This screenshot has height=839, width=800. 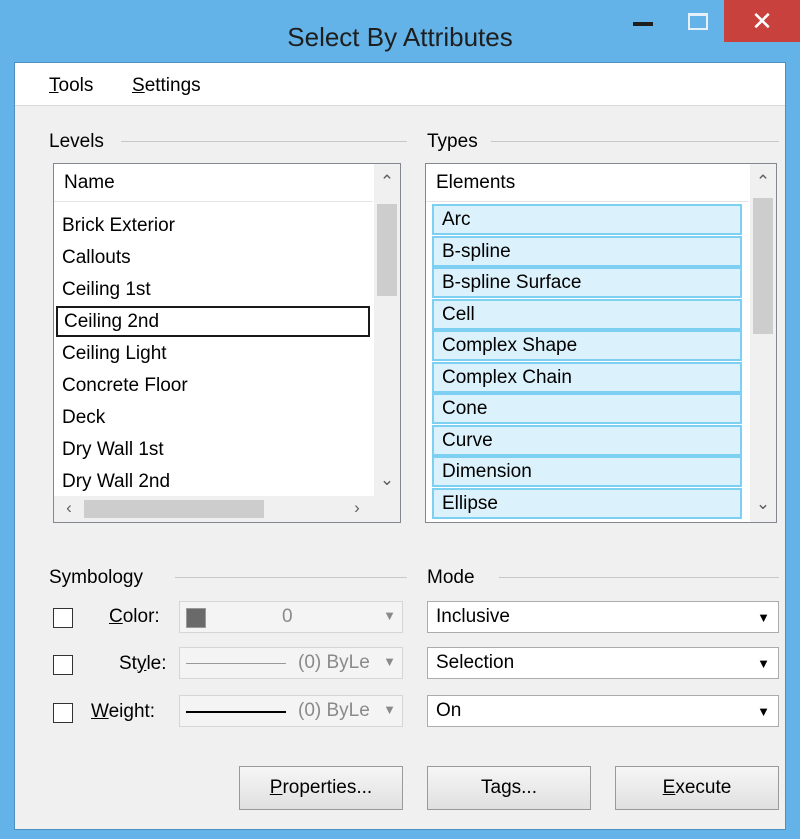 What do you see at coordinates (639, 577) in the screenshot?
I see `mode-divider` at bounding box center [639, 577].